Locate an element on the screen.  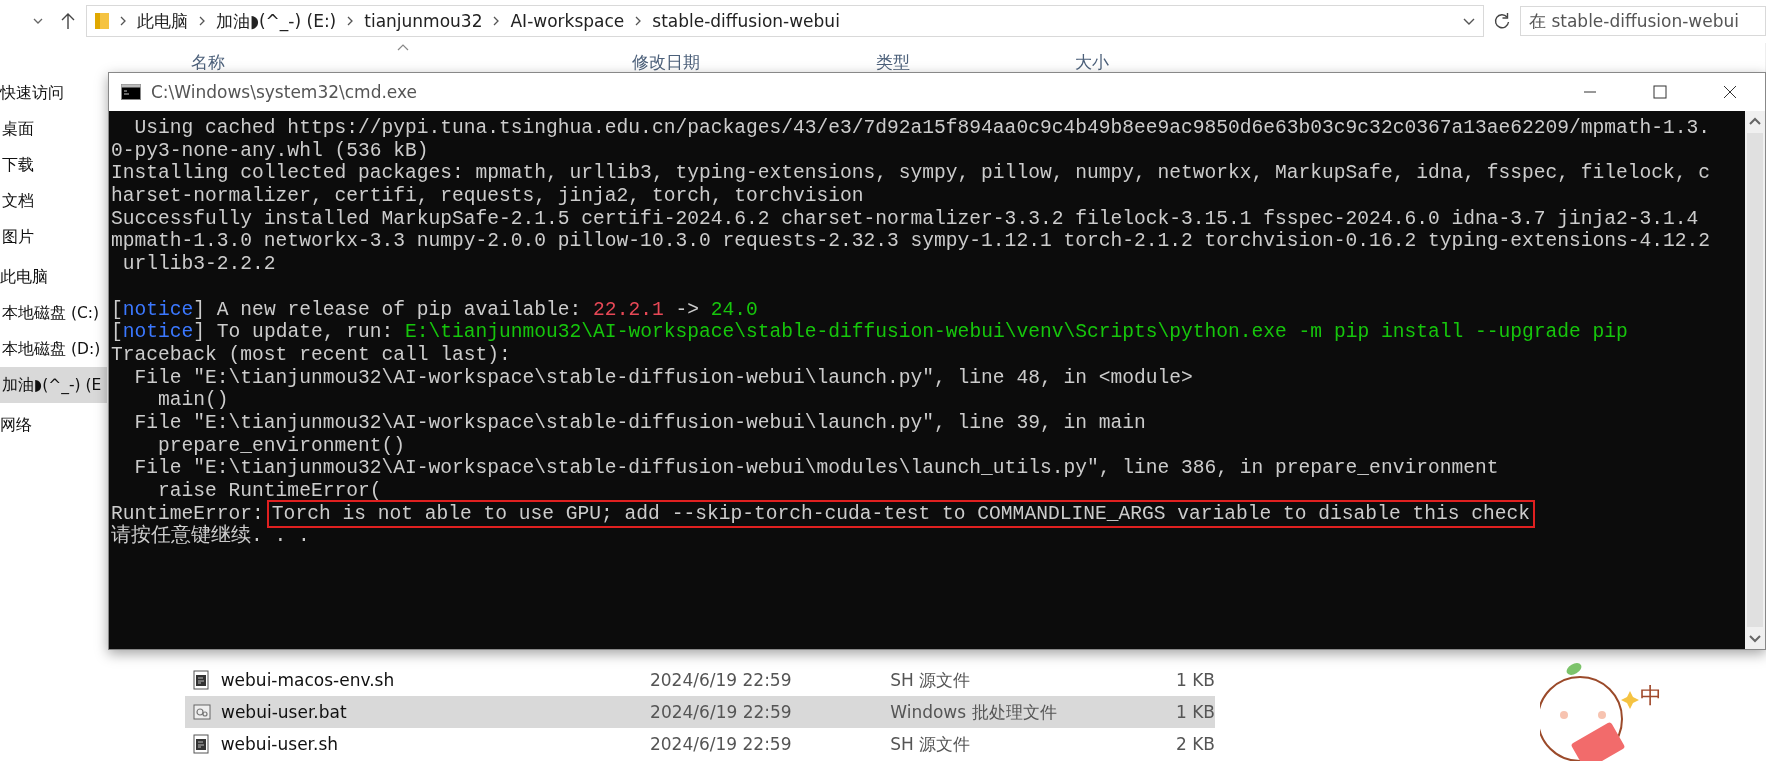
console-text: -> is located at coordinates (687, 309).